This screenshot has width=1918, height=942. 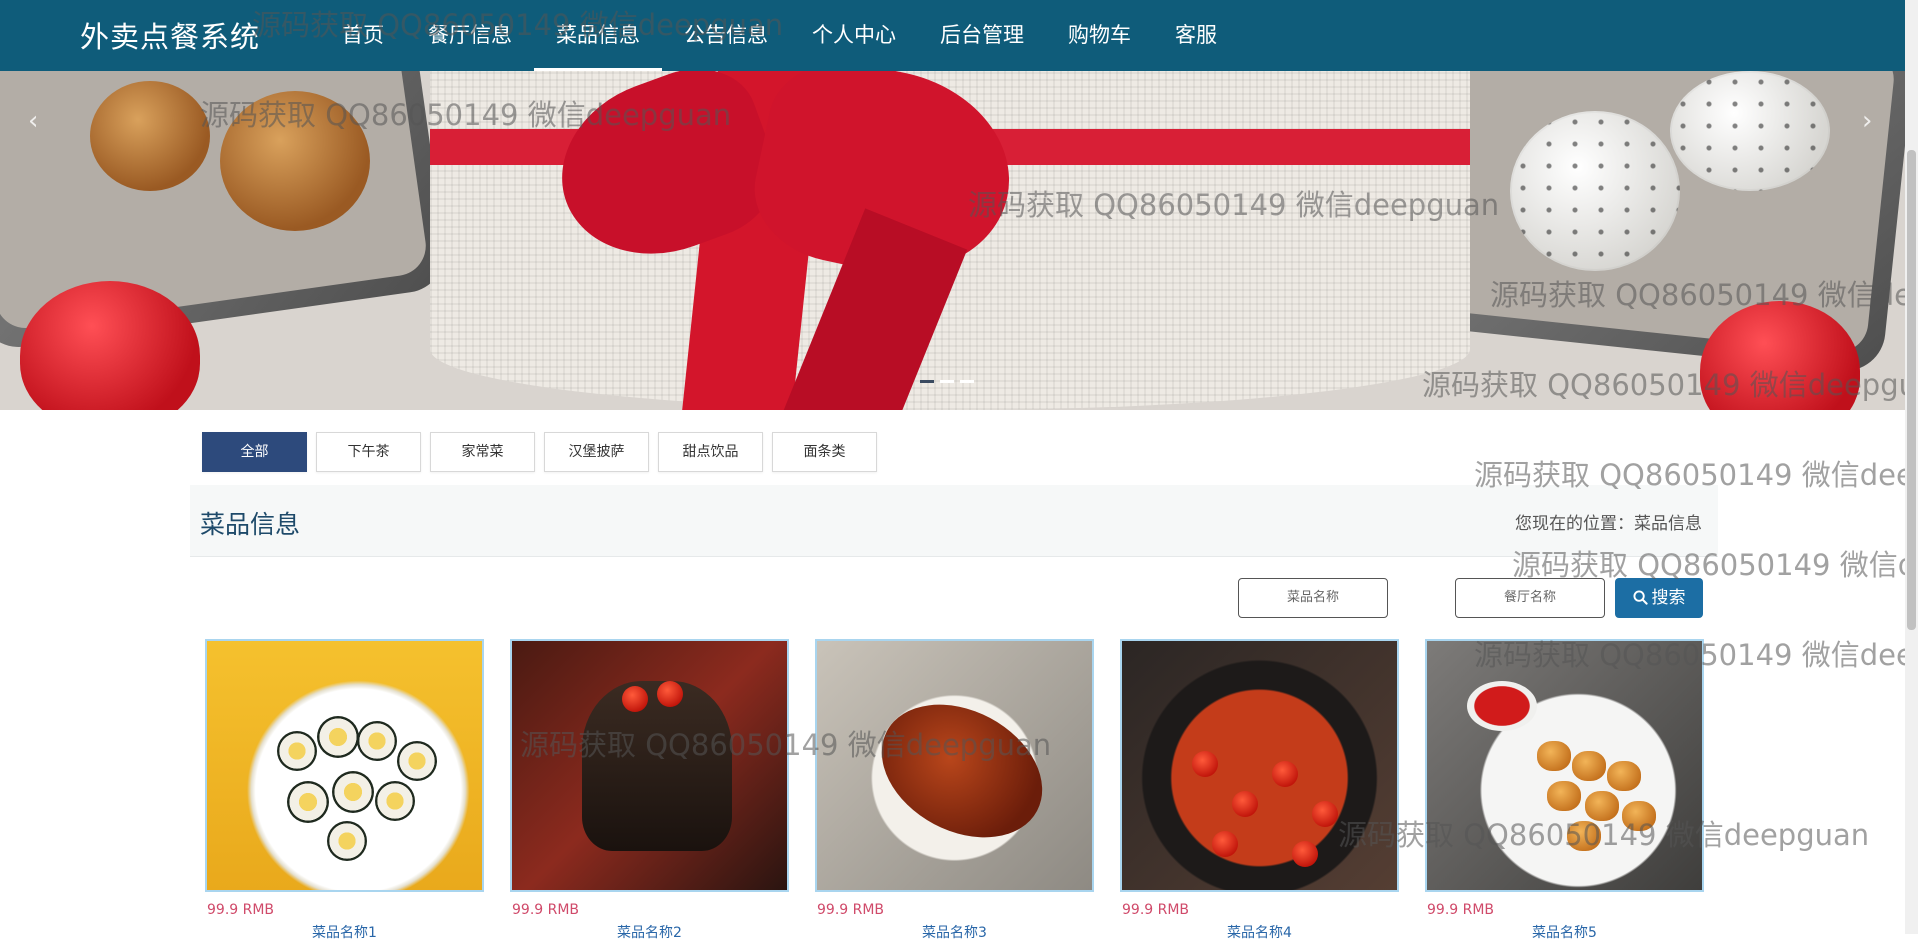 I want to click on page-scrollbar, so click(x=1911, y=467).